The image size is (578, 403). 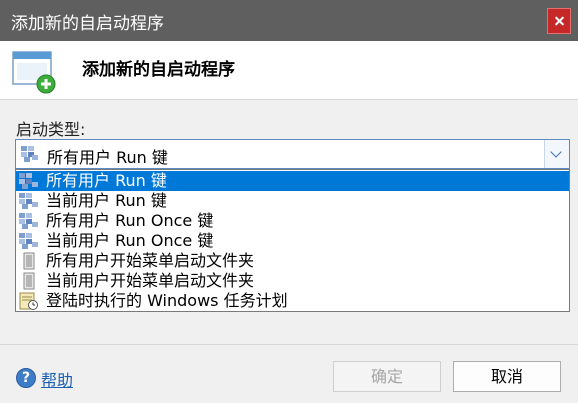 What do you see at coordinates (150, 280) in the screenshot?
I see `dropdown-option-label: 当前用户开始菜单启动文件夹` at bounding box center [150, 280].